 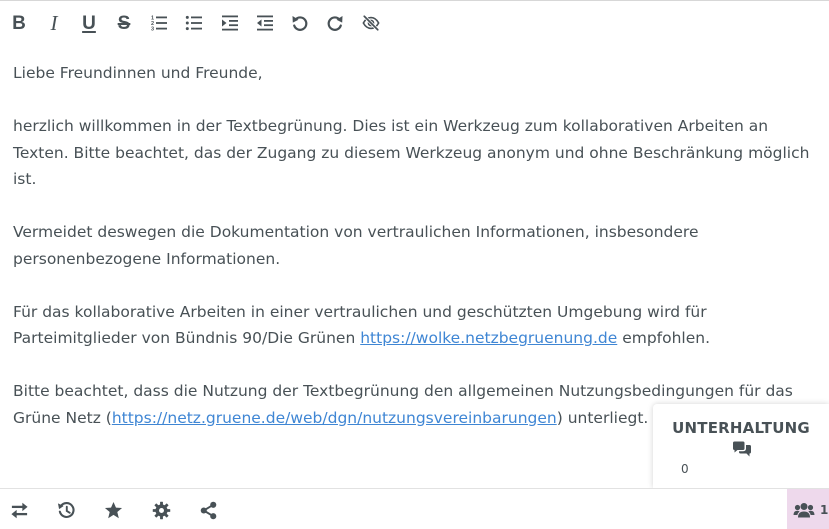 I want to click on conversation-panel: UNTERHALTUNG 0, so click(x=741, y=446).